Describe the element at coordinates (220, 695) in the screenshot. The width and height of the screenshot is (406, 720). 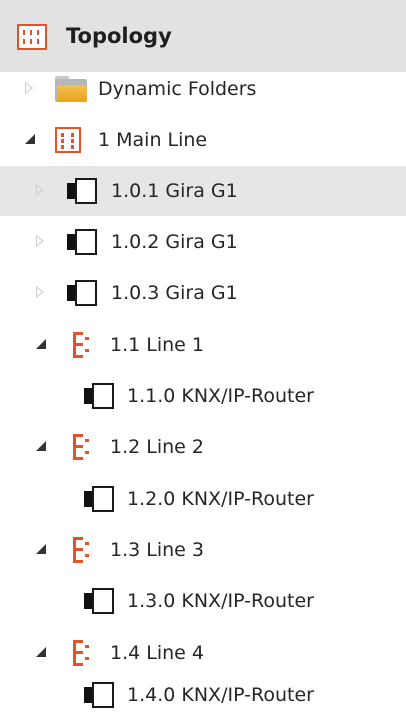
I see `tree-item-label: 1.4.0 KNX/IP-Router` at that location.